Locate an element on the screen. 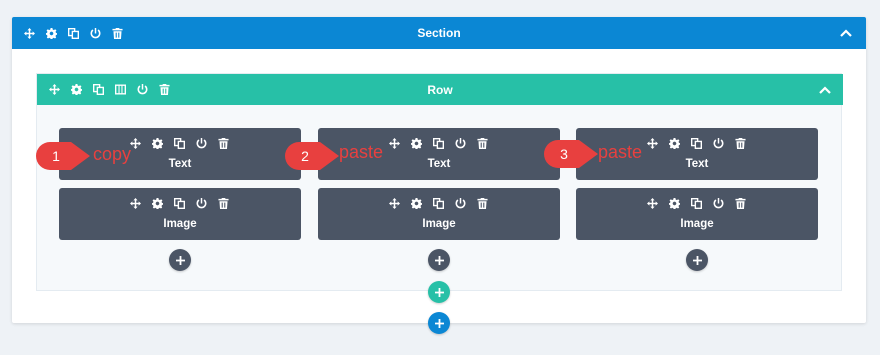  annotation-copy-text: copy is located at coordinates (112, 154).